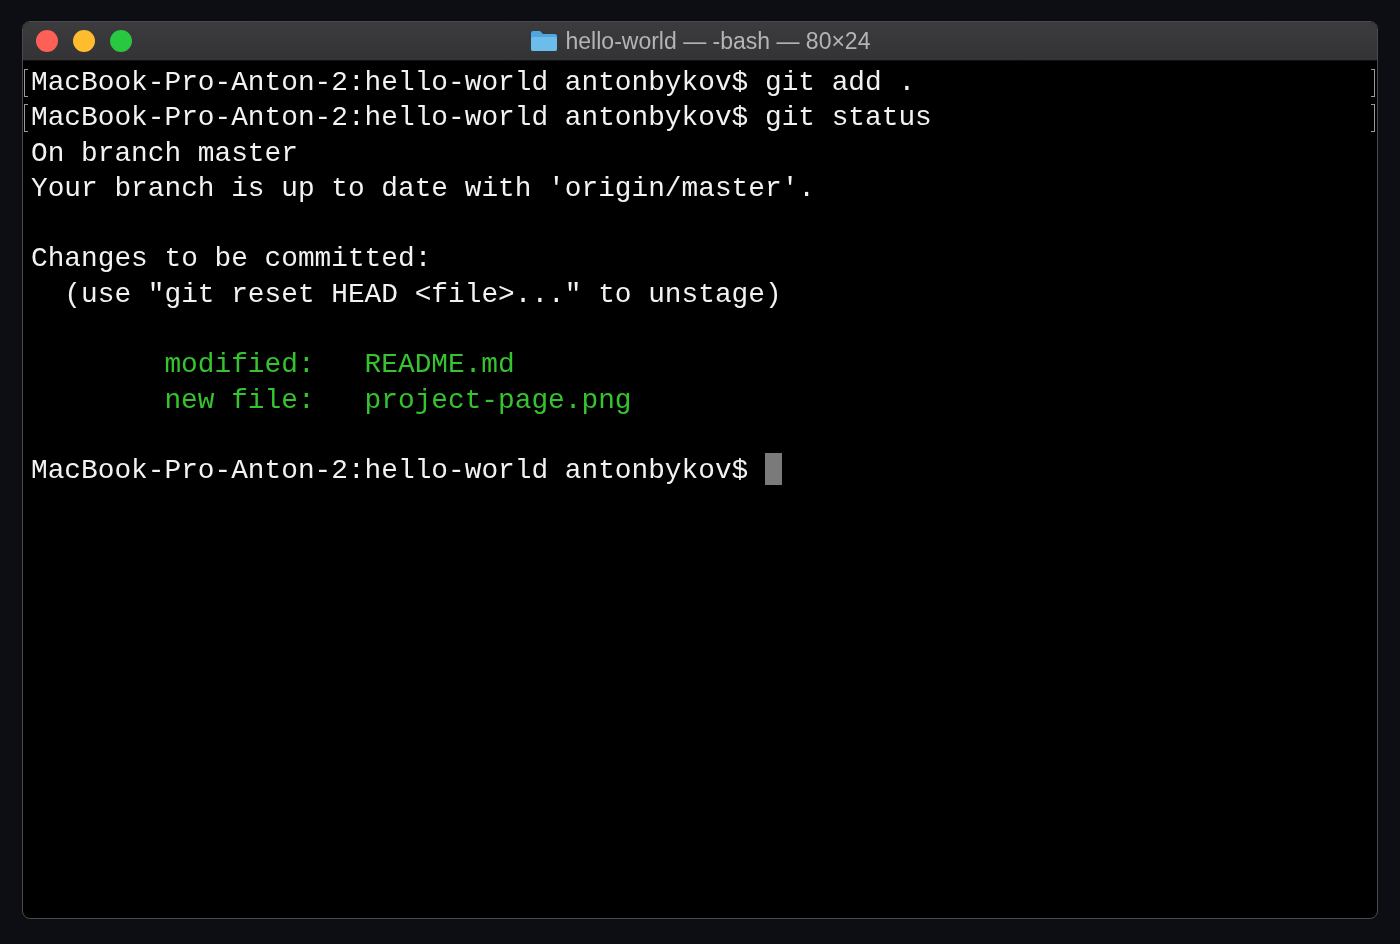  Describe the element at coordinates (84, 41) in the screenshot. I see `minimize-button` at that location.